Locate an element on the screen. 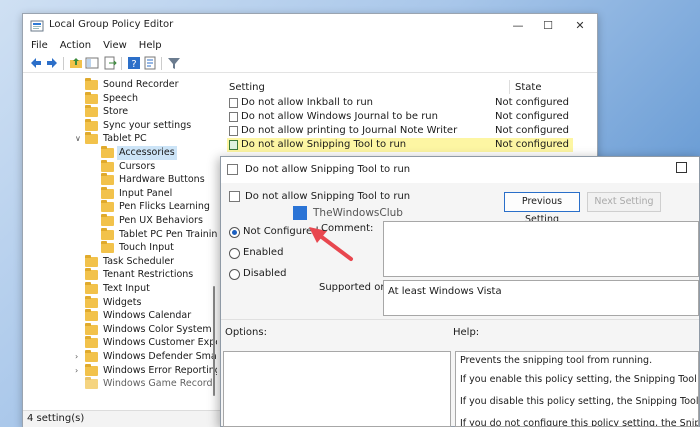  tree-item: Windows Customer Experi is located at coordinates (120, 343).